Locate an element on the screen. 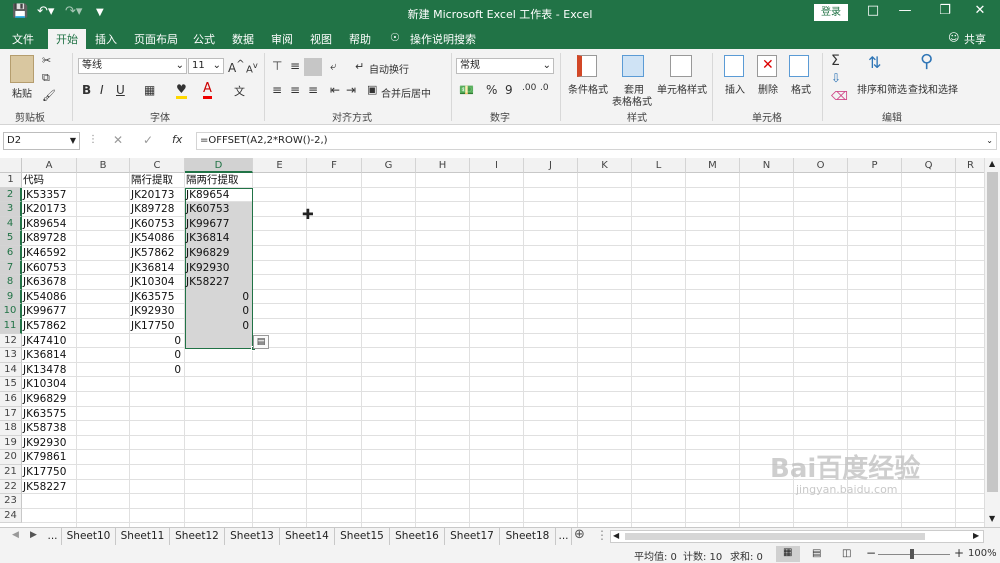 This screenshot has height=563, width=1000. zoom-in-button: + is located at coordinates (959, 553).